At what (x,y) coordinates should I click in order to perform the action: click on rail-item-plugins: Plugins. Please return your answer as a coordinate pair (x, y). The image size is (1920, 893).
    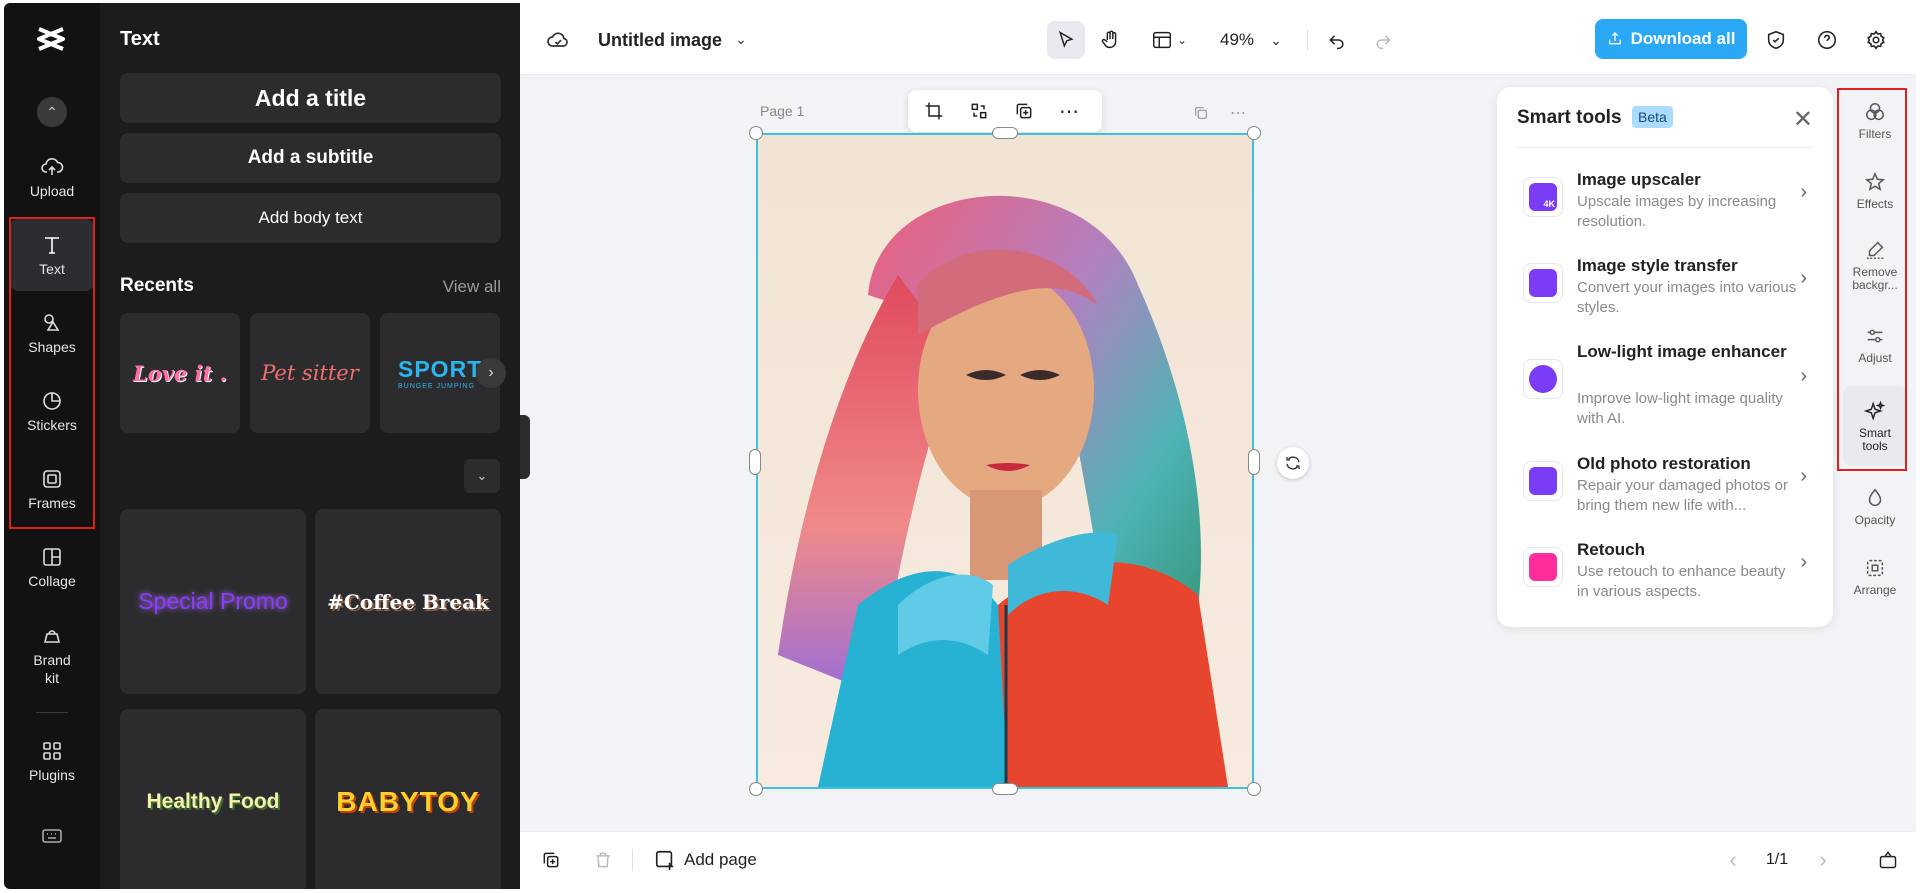
    Looking at the image, I should click on (52, 761).